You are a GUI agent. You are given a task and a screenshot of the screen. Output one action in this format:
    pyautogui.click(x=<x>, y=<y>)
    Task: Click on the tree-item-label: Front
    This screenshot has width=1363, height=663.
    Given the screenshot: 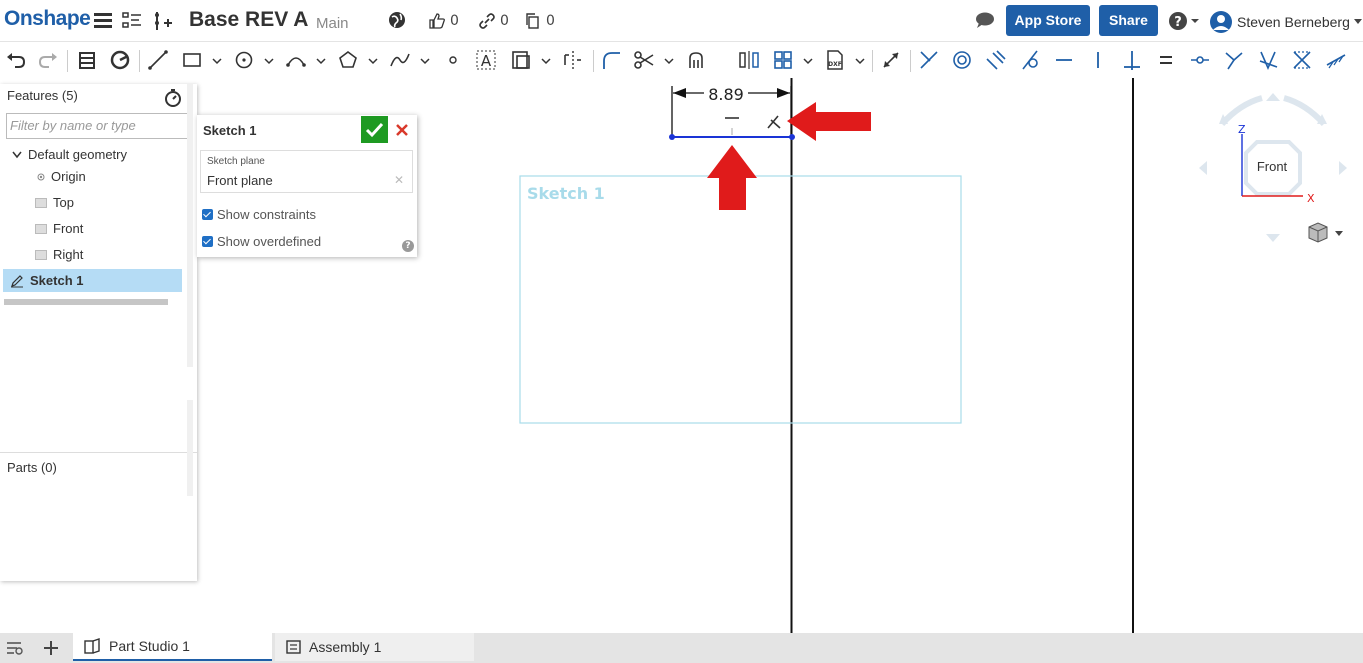 What is the action you would take?
    pyautogui.click(x=68, y=228)
    